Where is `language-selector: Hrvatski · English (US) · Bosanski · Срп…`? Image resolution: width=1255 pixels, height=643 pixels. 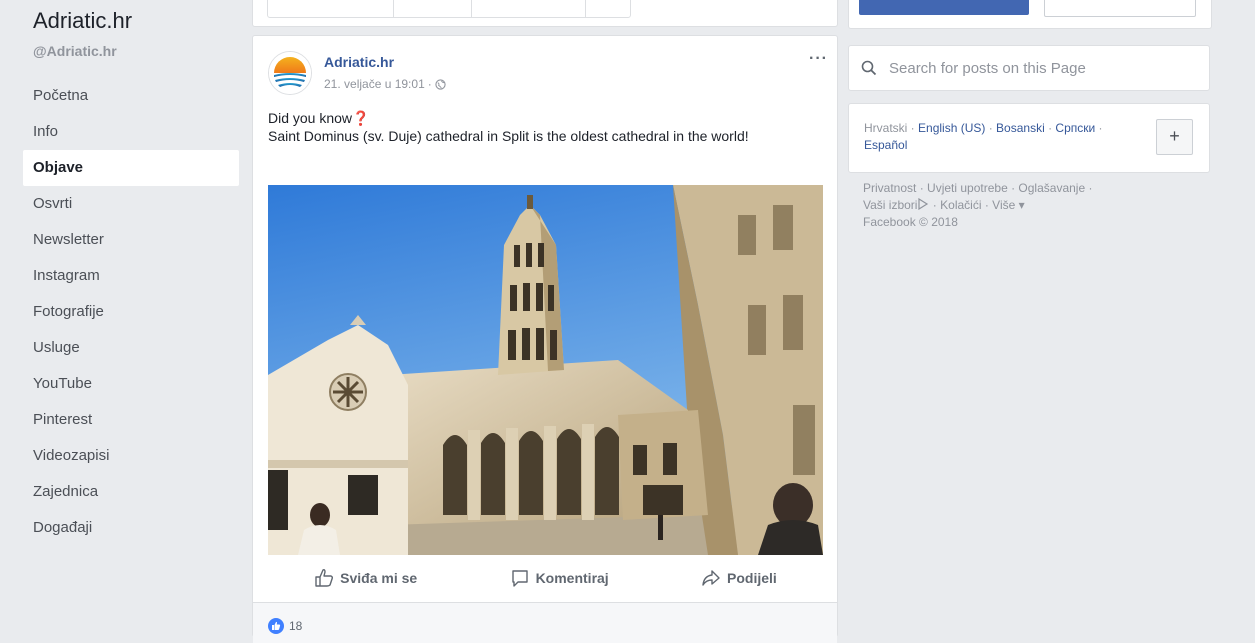
language-selector: Hrvatski · English (US) · Bosanski · Срп… is located at coordinates (1029, 138).